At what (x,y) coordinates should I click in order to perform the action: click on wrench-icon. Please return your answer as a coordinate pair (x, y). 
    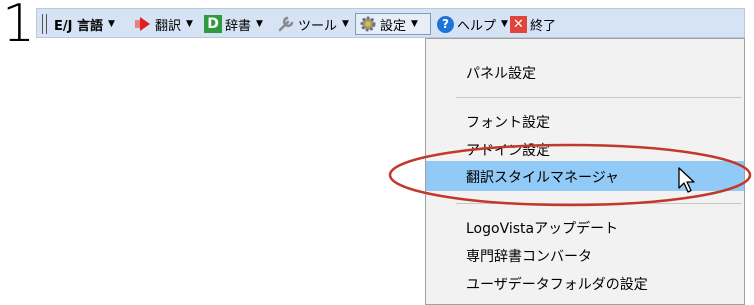
    Looking at the image, I should click on (286, 24).